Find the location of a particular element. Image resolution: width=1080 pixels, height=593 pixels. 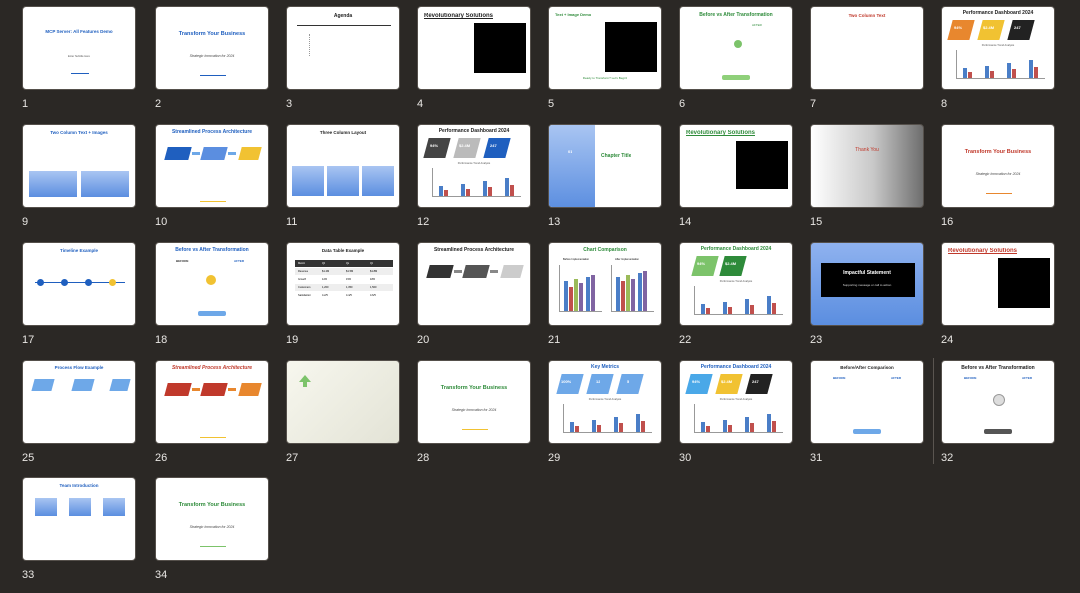

drop-indicator is located at coordinates (933, 411).